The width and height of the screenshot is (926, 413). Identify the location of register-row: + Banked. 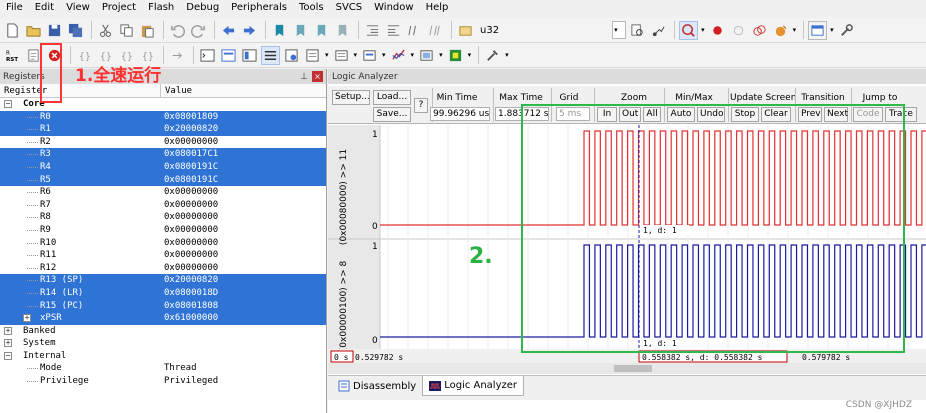
(163, 331).